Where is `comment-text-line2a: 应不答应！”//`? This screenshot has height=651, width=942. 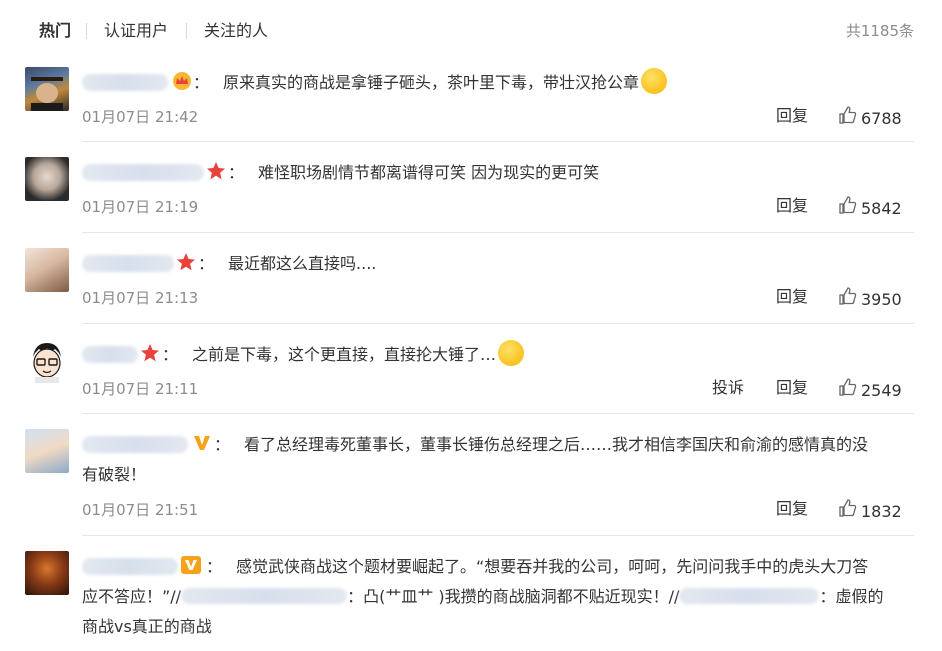
comment-text-line2a: 应不答应！”// is located at coordinates (132, 596).